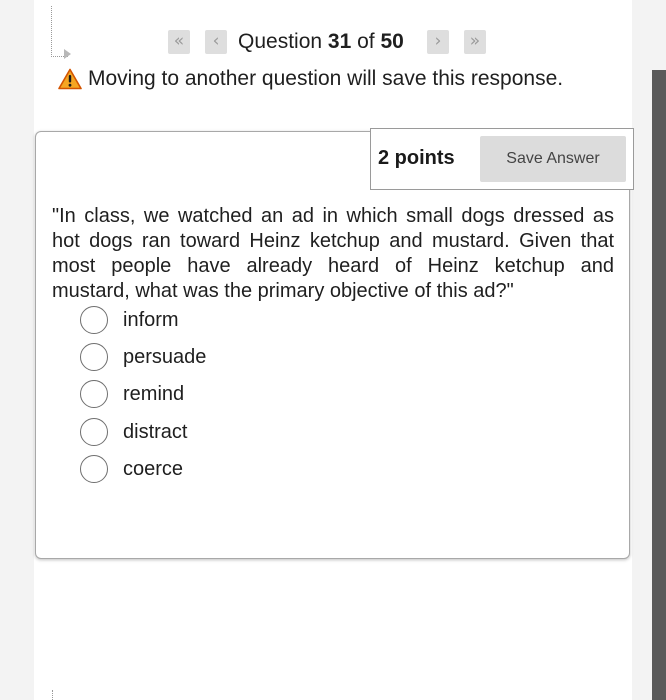 The height and width of the screenshot is (700, 666). I want to click on question-counter-of: of, so click(366, 41).